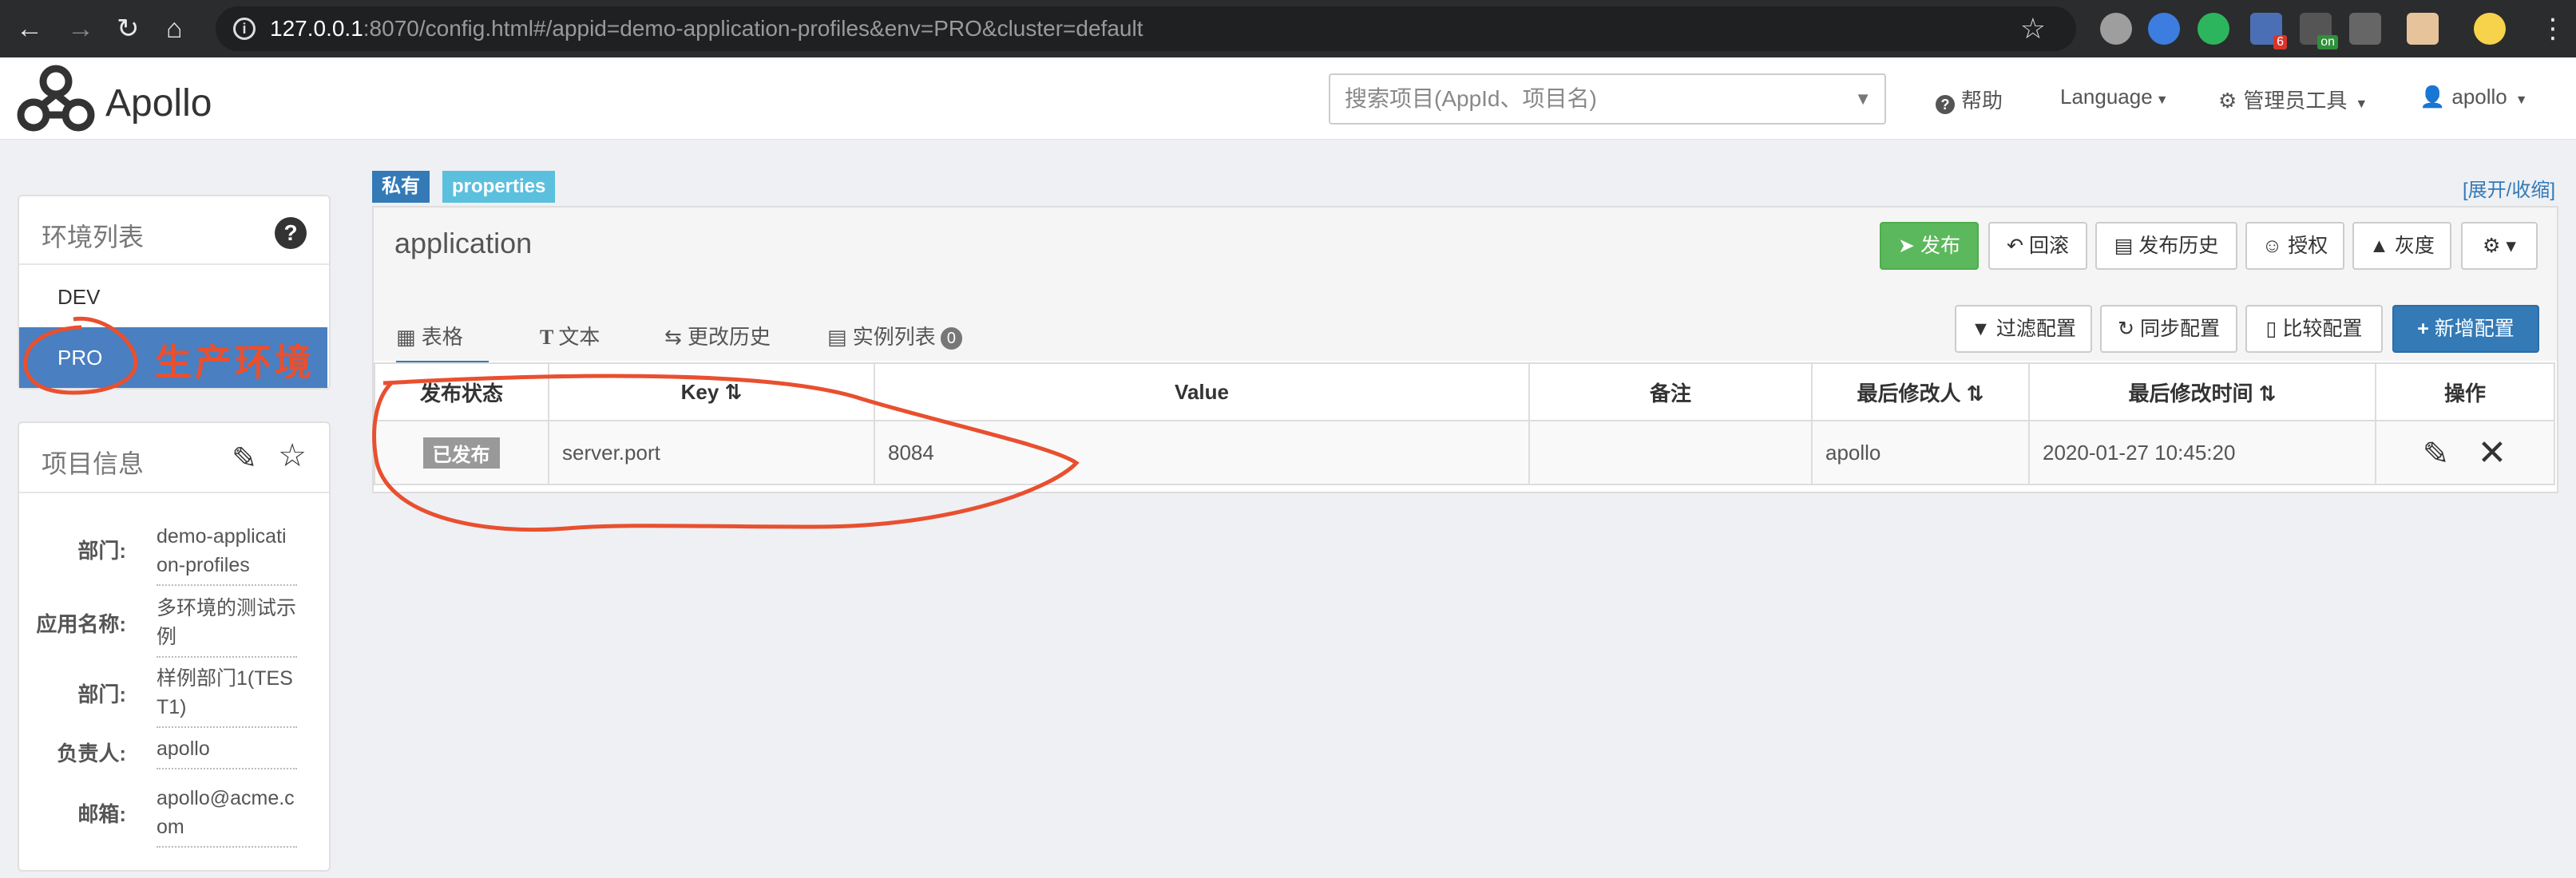 This screenshot has width=2576, height=878. I want to click on bookmark-star-icon: ☆, so click(2033, 28).